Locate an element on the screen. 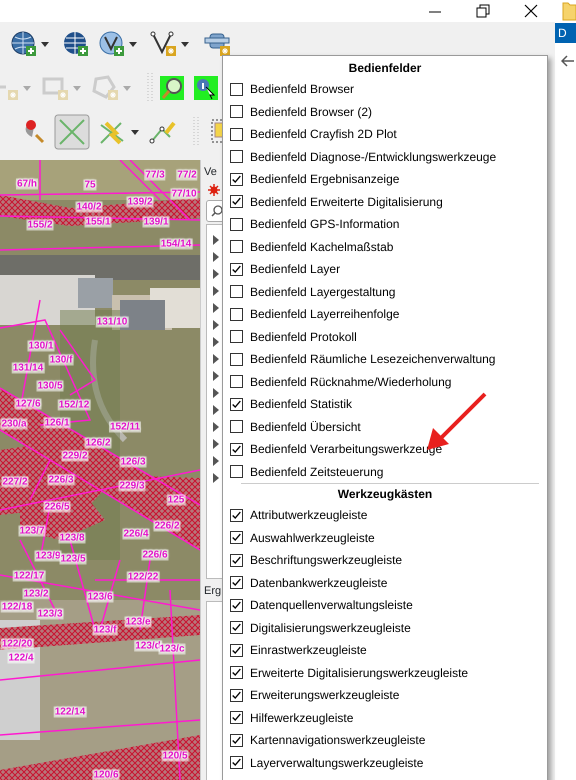  menu-item: Datenquellenverwaltungsleiste is located at coordinates (385, 605).